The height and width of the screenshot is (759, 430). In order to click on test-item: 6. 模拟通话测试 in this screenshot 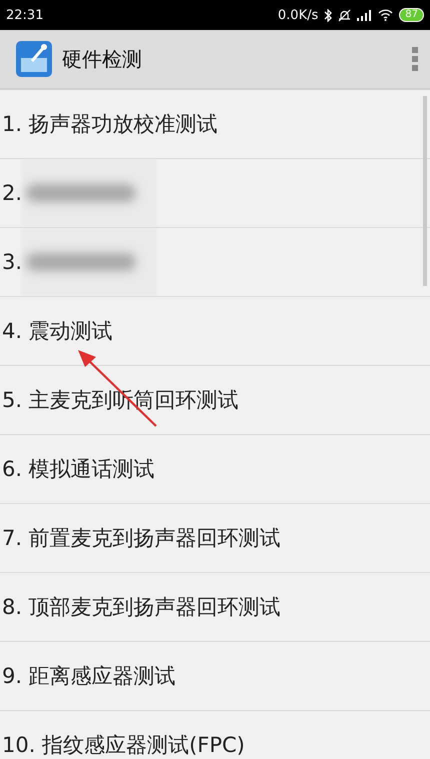, I will do `click(215, 469)`.